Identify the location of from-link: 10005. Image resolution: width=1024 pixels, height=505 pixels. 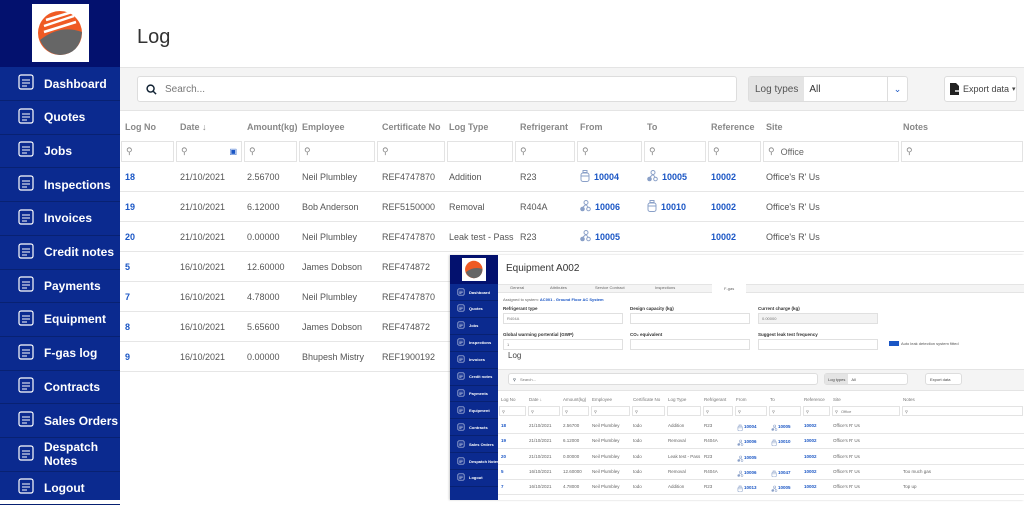
(600, 237).